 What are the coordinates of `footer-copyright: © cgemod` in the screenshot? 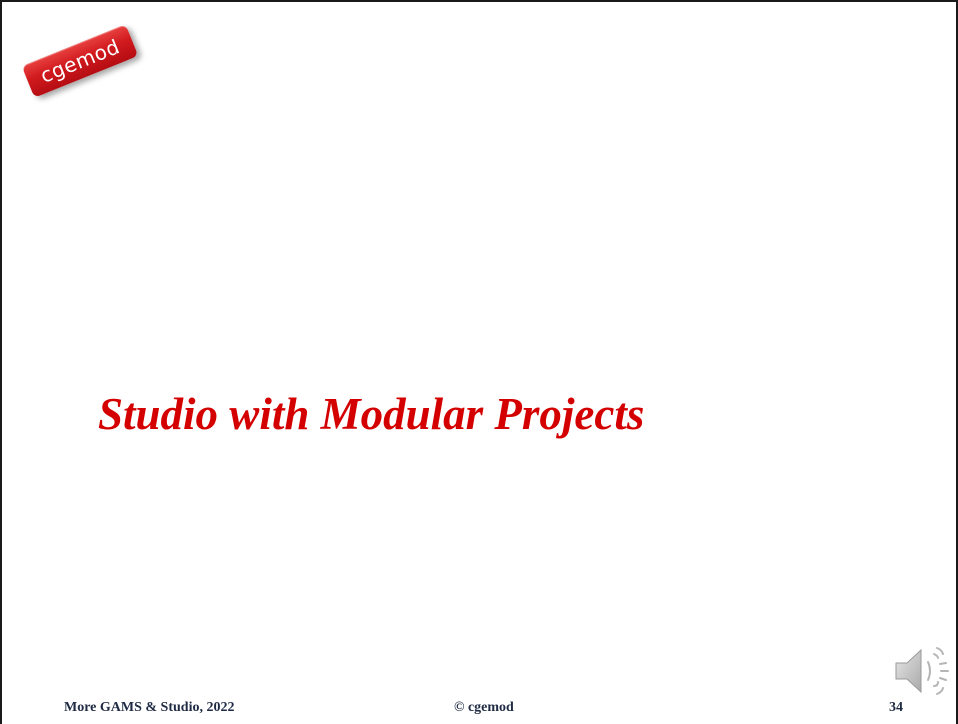 It's located at (484, 707).